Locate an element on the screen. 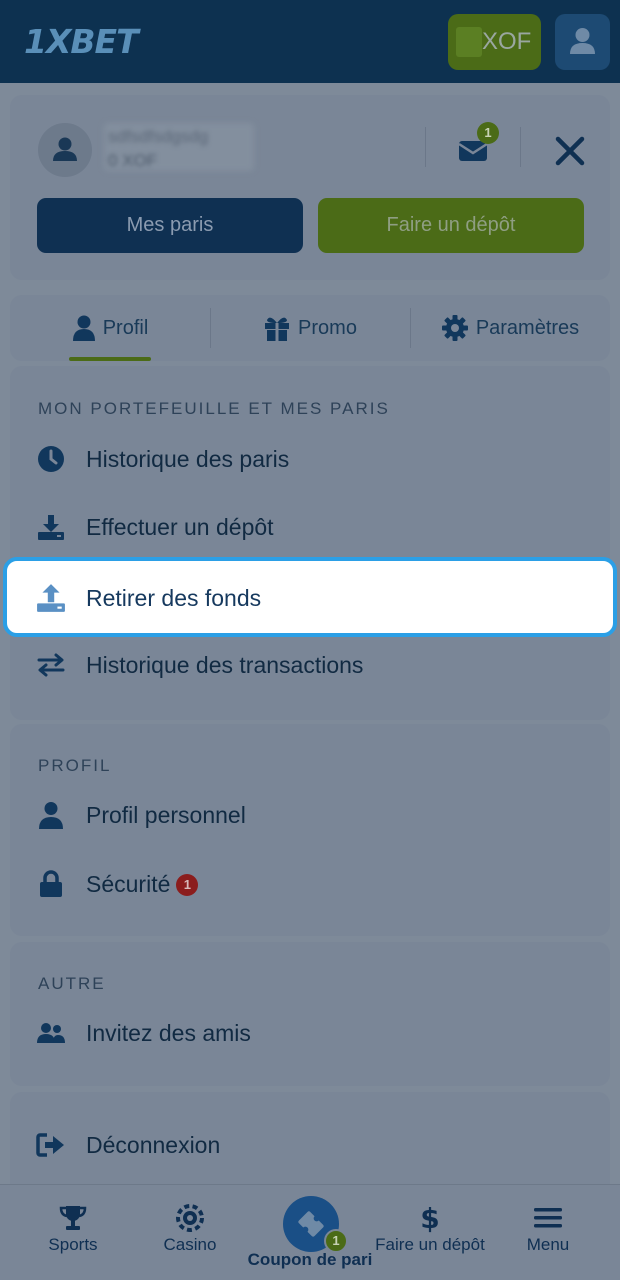  menu-item-label: Déconnexion is located at coordinates (153, 1144).